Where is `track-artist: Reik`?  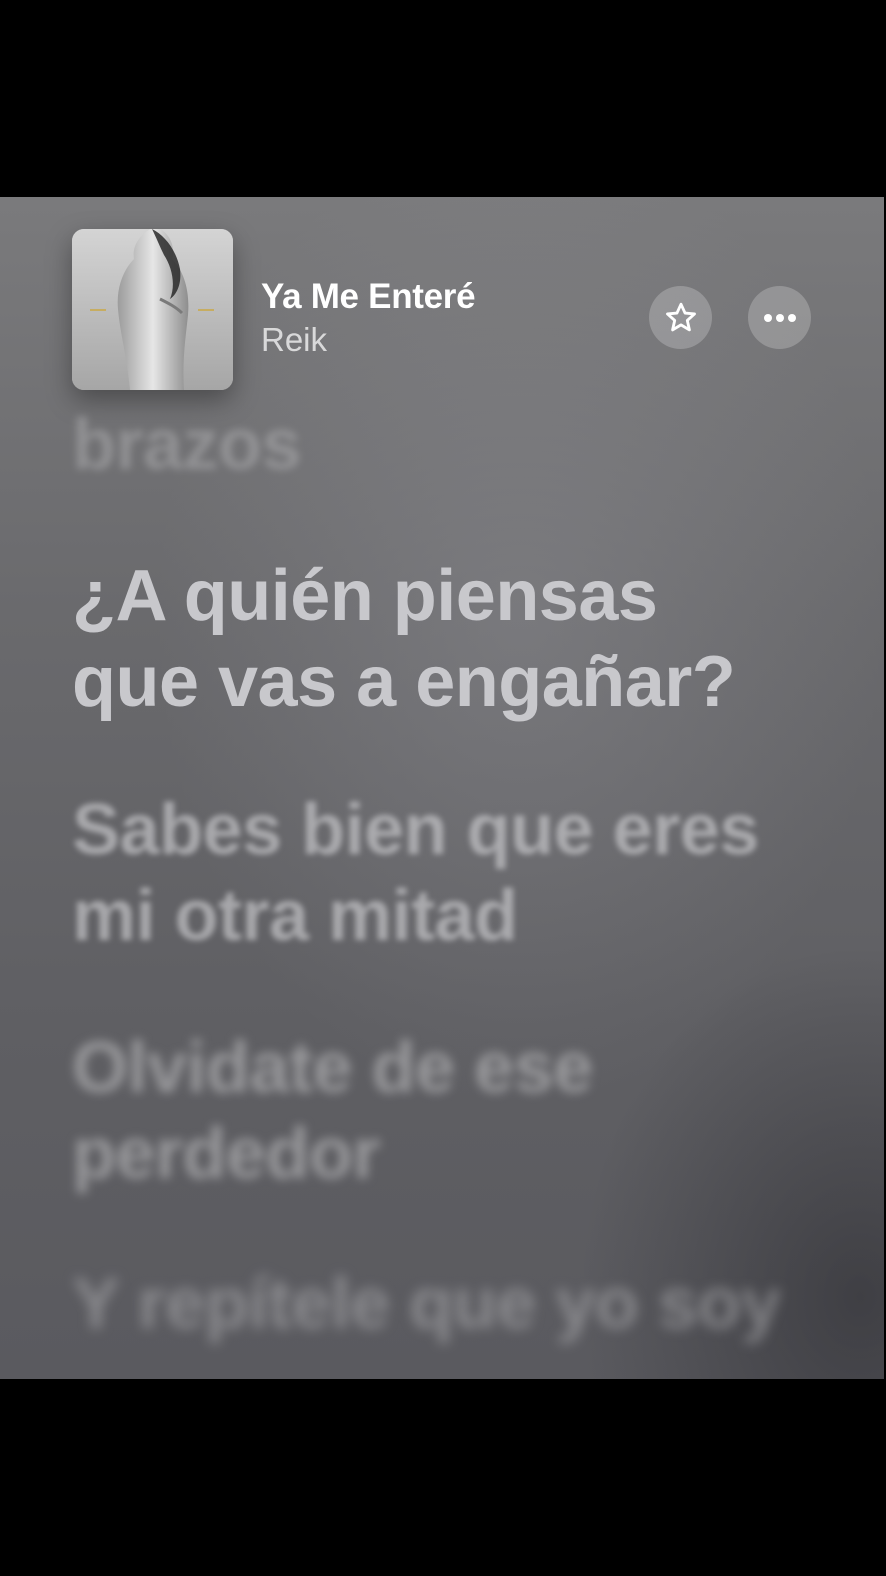 track-artist: Reik is located at coordinates (294, 340).